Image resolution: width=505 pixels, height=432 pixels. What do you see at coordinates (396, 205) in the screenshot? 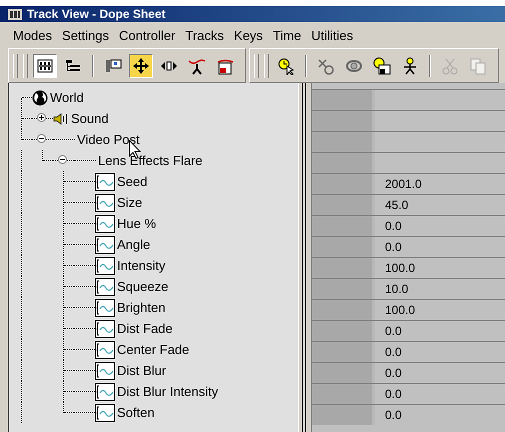
I see `key-value: 45.0` at bounding box center [396, 205].